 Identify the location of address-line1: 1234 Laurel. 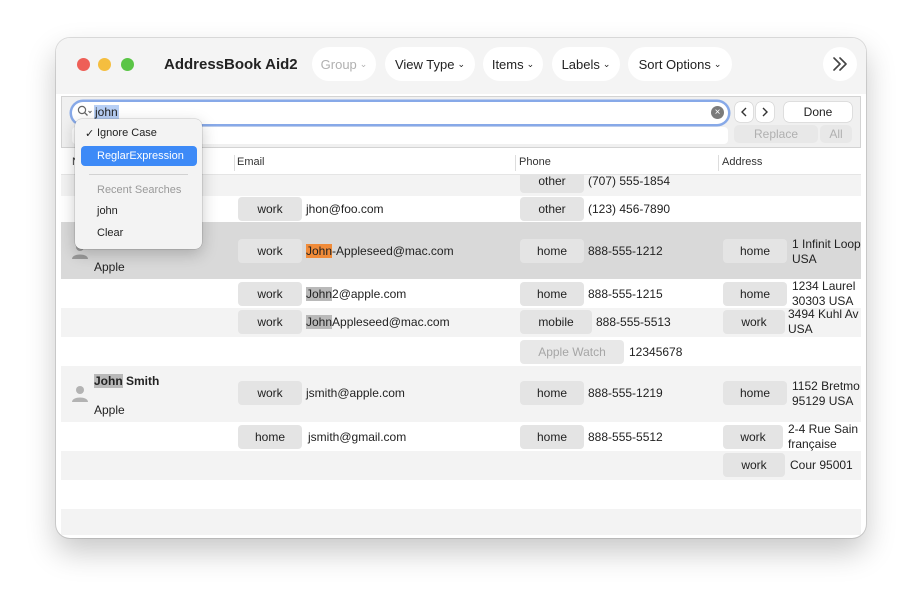
(824, 286).